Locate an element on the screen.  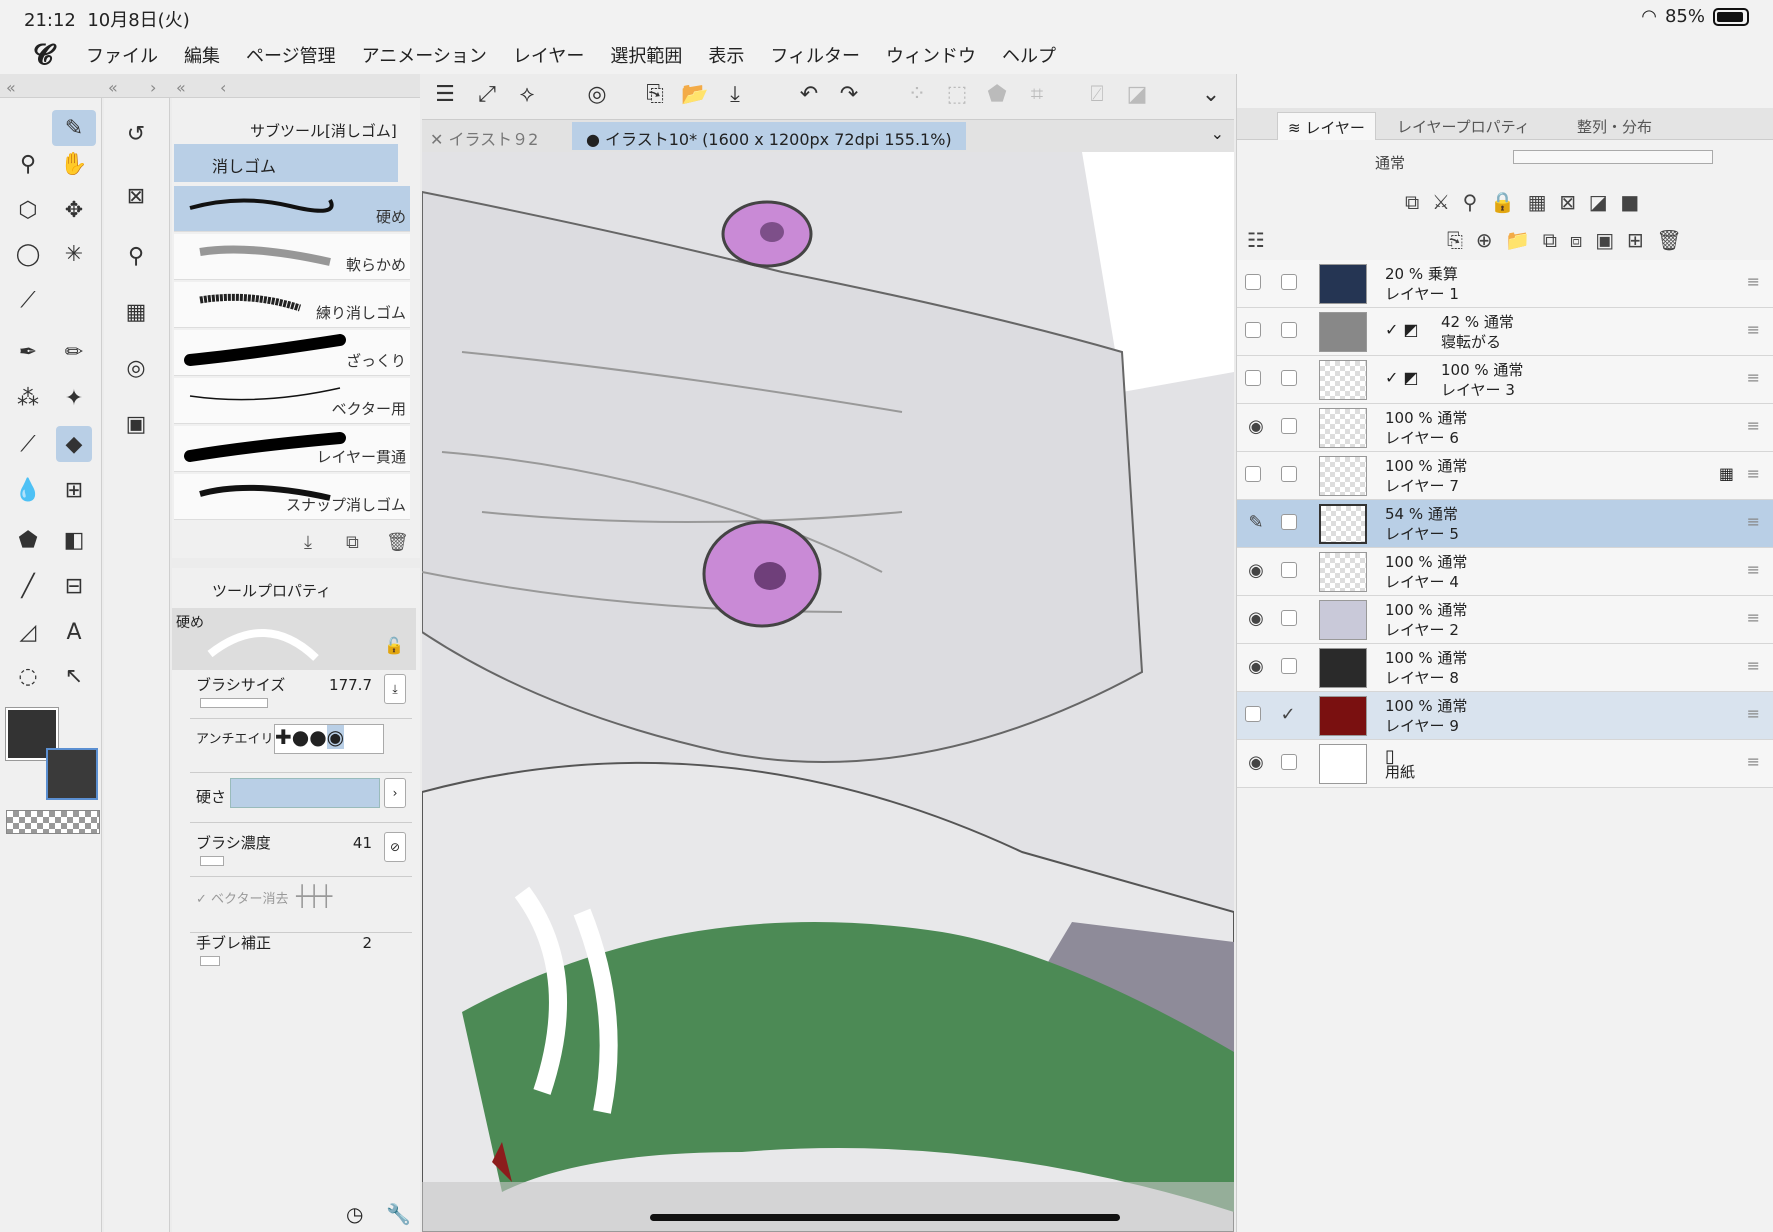
import-icon: ⤓ is located at coordinates (308, 542).